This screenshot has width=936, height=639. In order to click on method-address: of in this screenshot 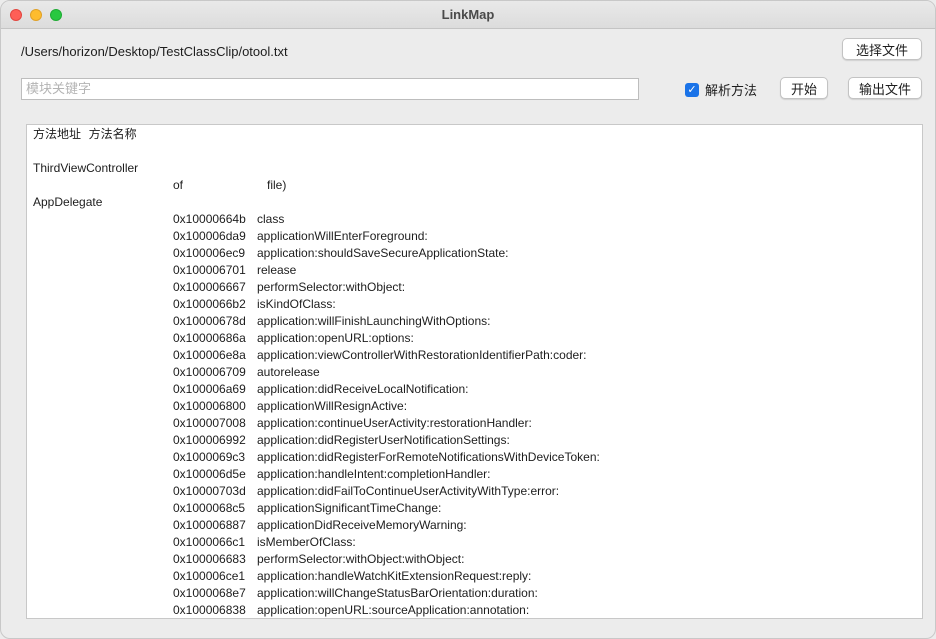, I will do `click(178, 185)`.